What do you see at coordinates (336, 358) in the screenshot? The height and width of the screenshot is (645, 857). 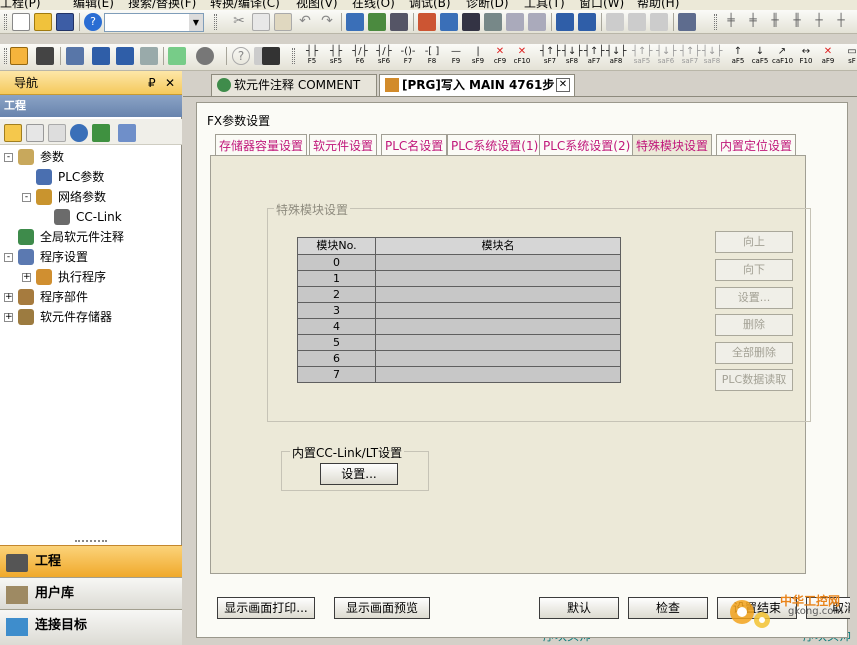 I see `module-no-cell: 6` at bounding box center [336, 358].